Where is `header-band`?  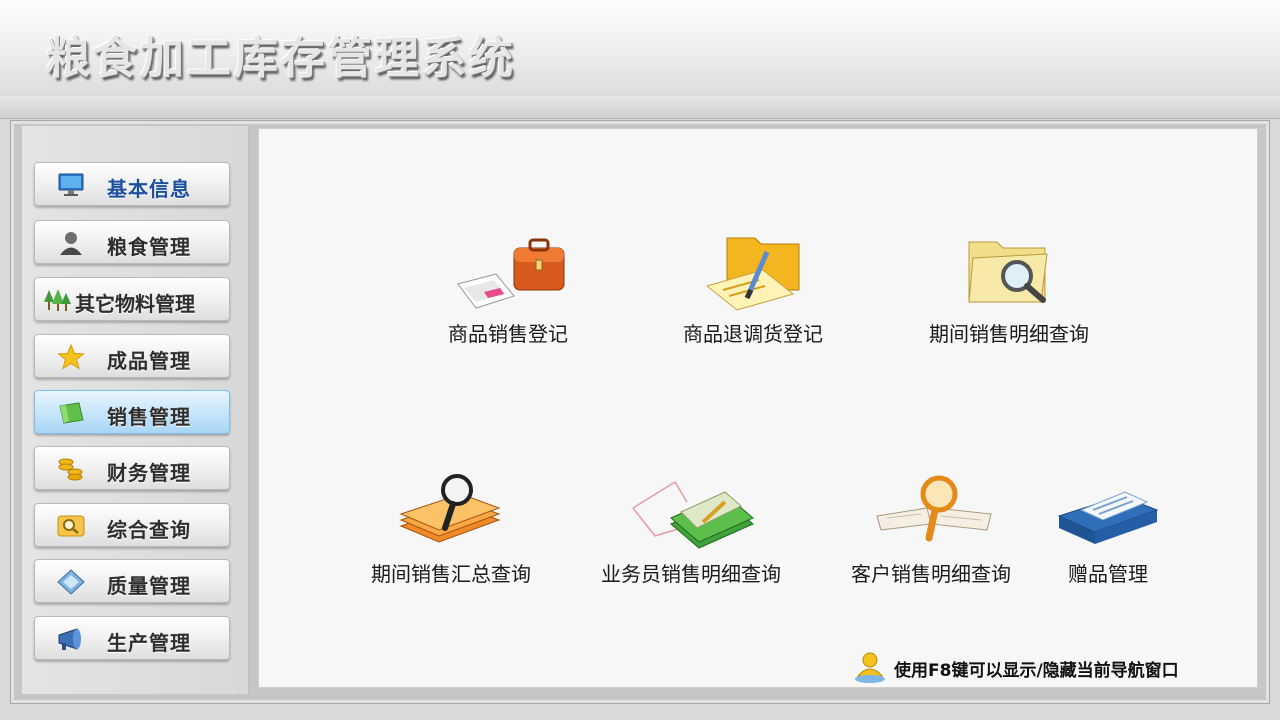
header-band is located at coordinates (640, 107).